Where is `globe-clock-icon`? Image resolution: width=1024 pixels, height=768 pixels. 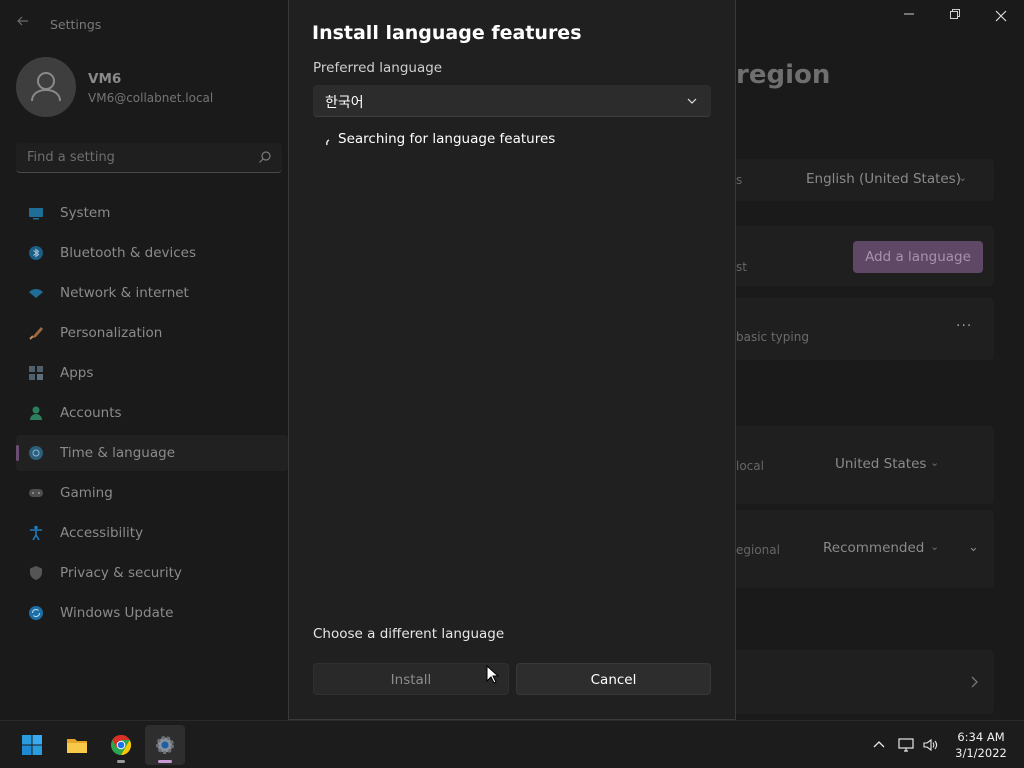
globe-clock-icon is located at coordinates (36, 453).